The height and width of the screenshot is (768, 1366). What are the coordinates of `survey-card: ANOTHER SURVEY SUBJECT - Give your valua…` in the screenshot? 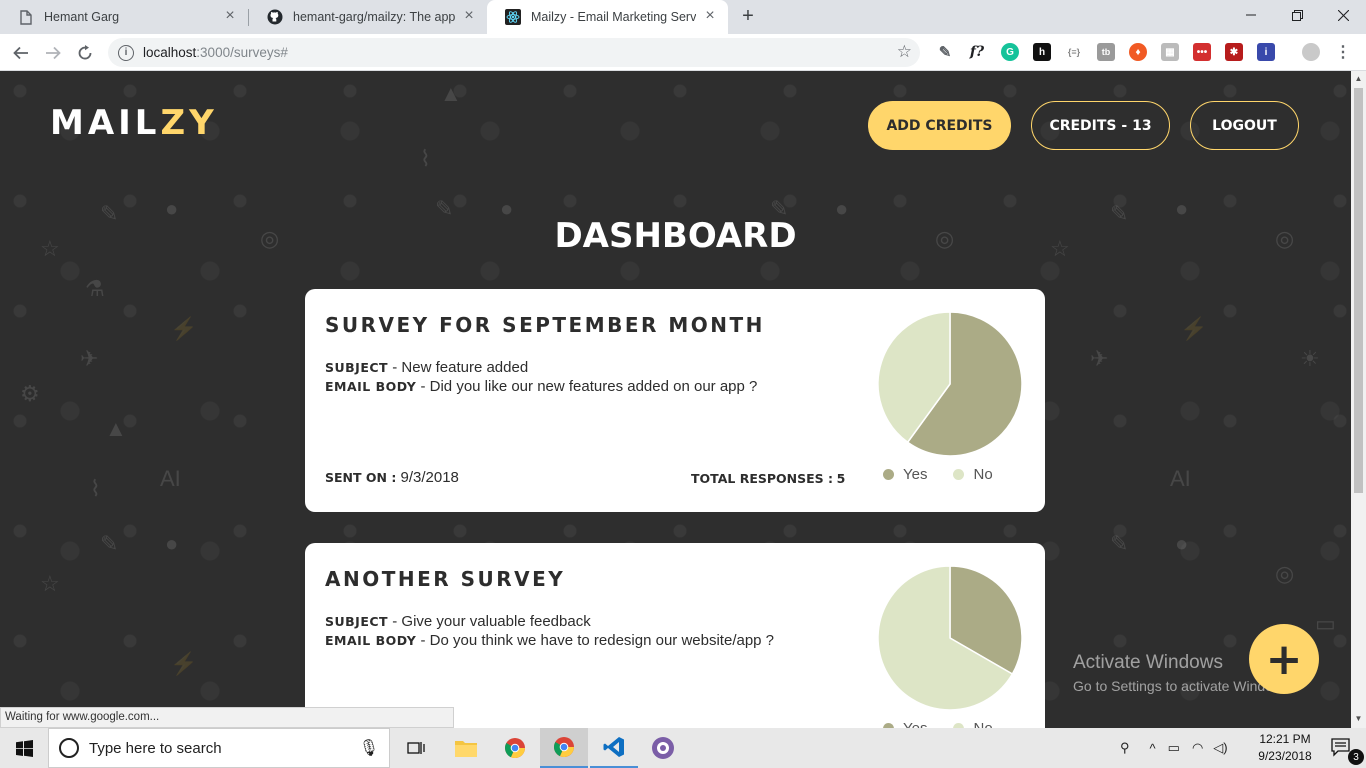 It's located at (675, 635).